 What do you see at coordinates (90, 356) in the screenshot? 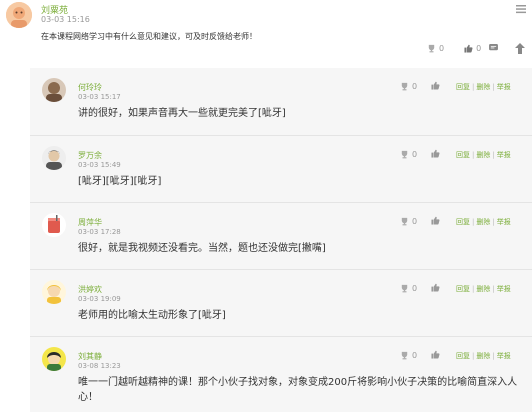
I see `reply-author-name: 刘其静` at bounding box center [90, 356].